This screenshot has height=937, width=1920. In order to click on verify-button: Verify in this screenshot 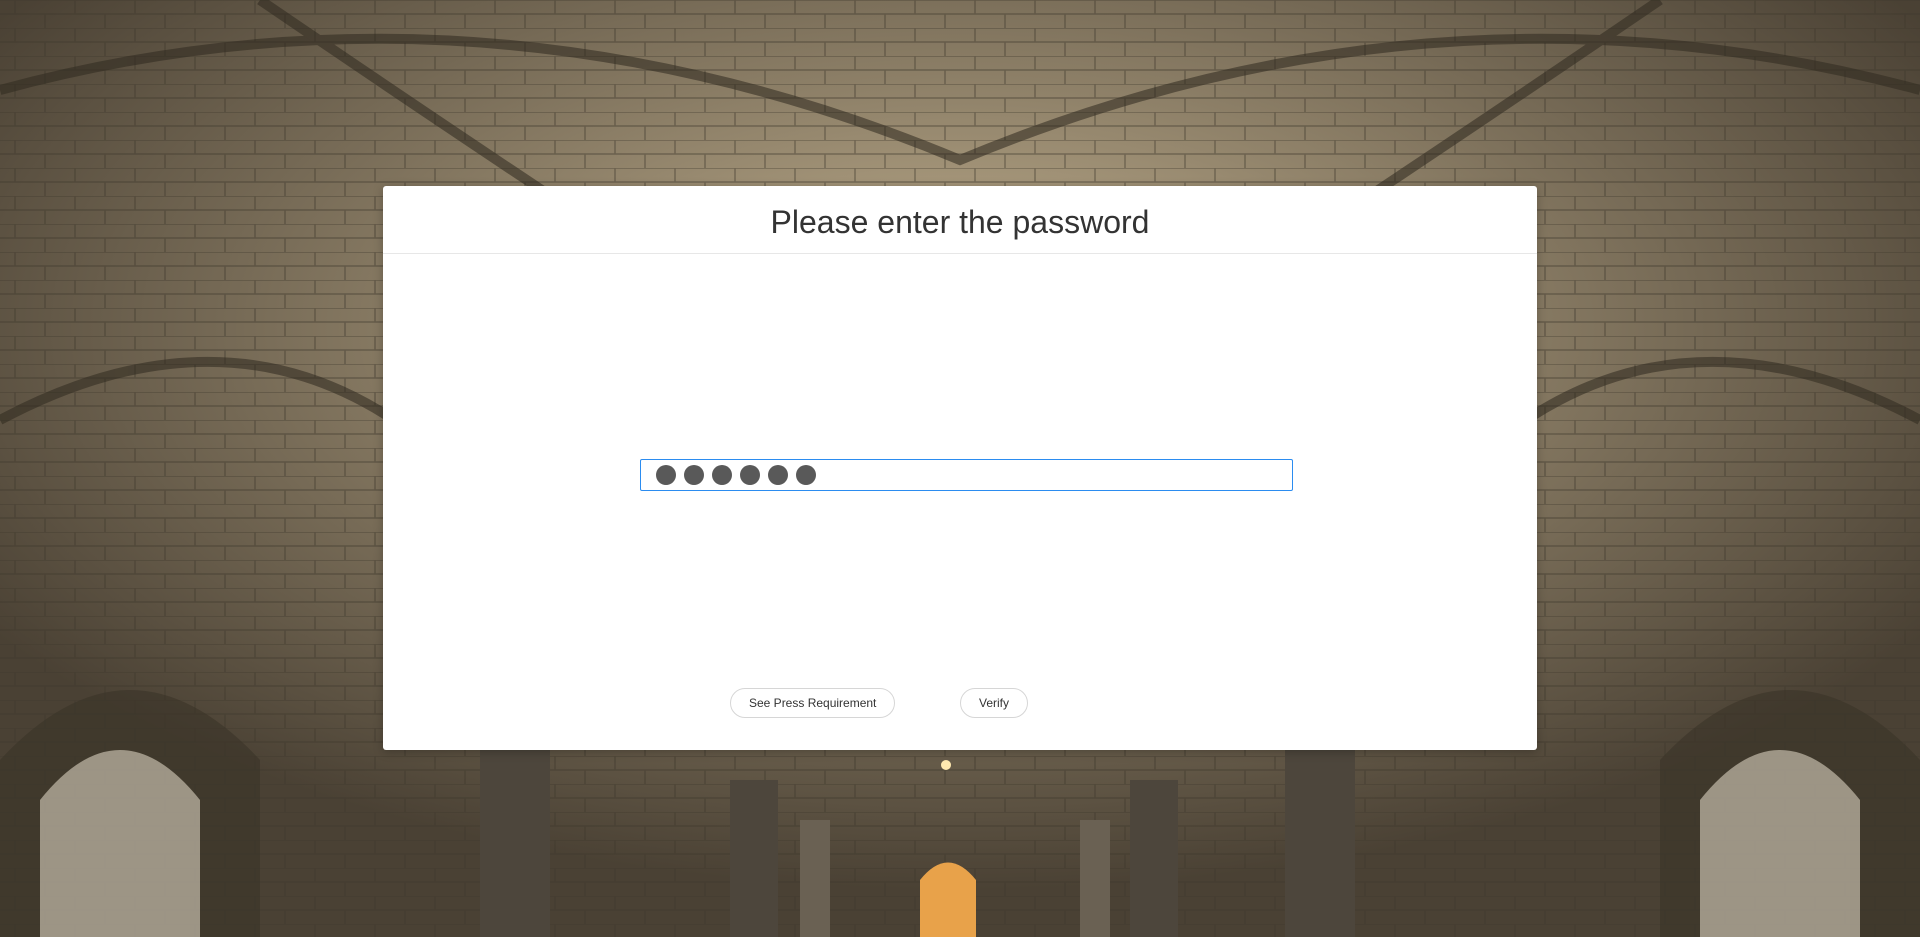, I will do `click(994, 703)`.